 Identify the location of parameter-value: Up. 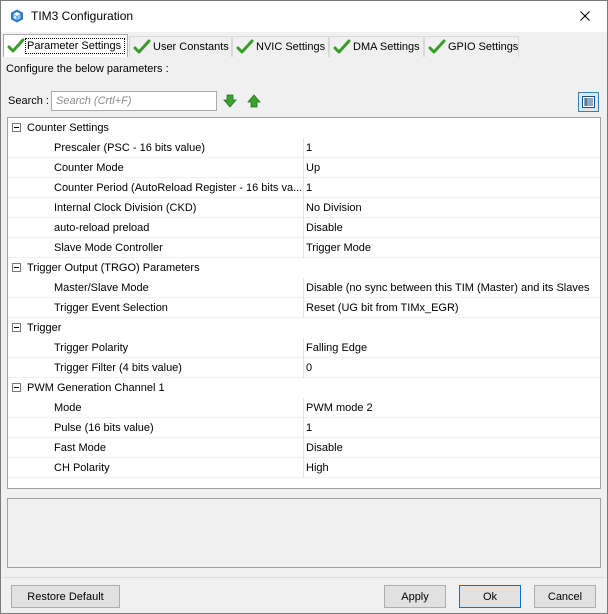
(451, 168).